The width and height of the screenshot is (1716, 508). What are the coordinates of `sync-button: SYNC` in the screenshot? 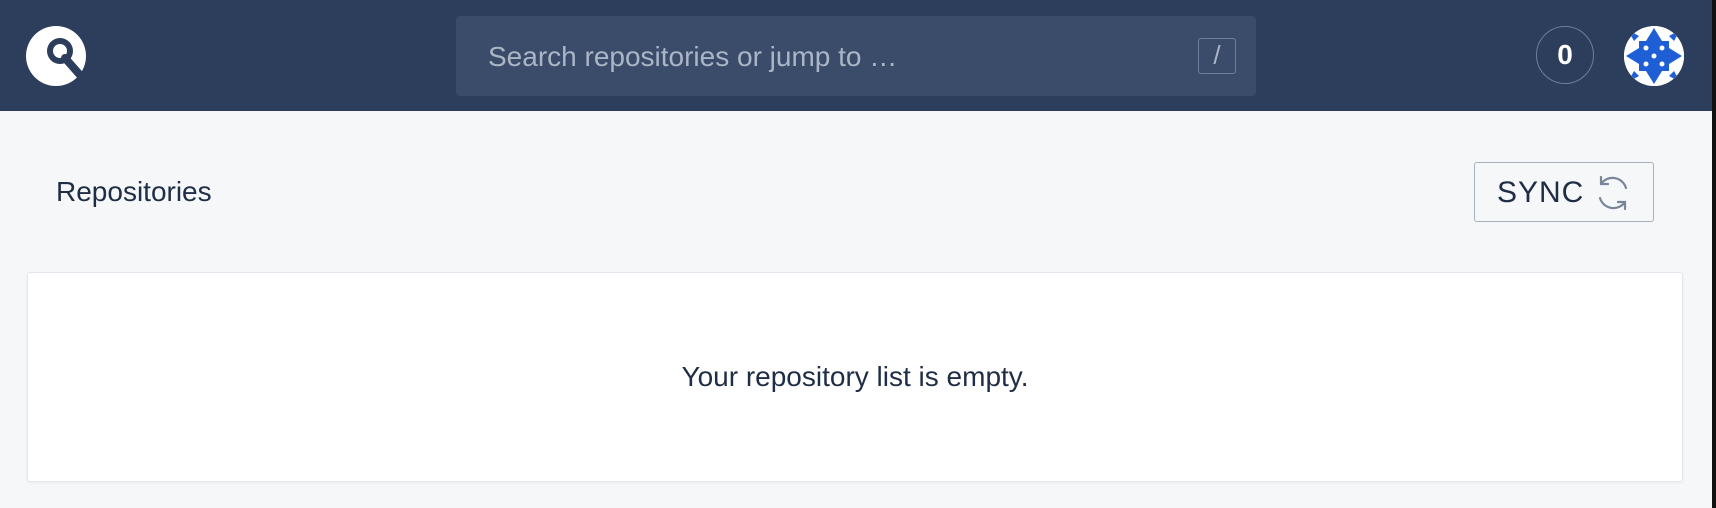 It's located at (1564, 192).